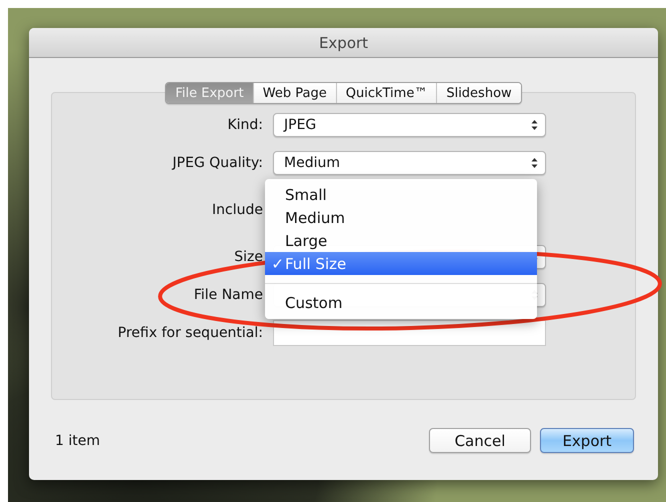  What do you see at coordinates (409, 125) in the screenshot?
I see `popup-menu: JPEG` at bounding box center [409, 125].